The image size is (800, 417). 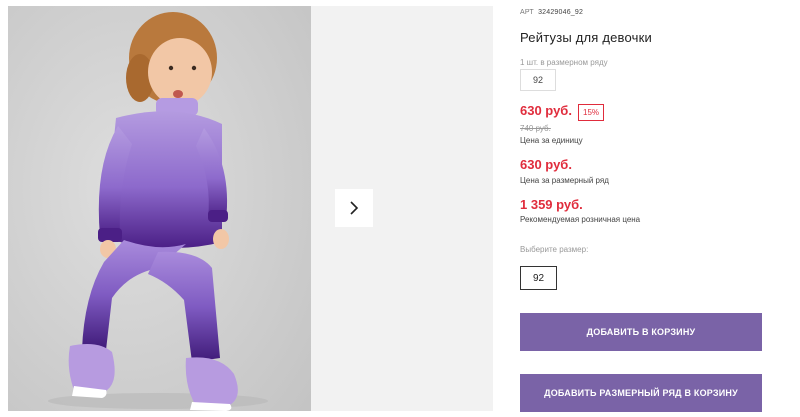 What do you see at coordinates (527, 12) in the screenshot?
I see `article-label: АРТ` at bounding box center [527, 12].